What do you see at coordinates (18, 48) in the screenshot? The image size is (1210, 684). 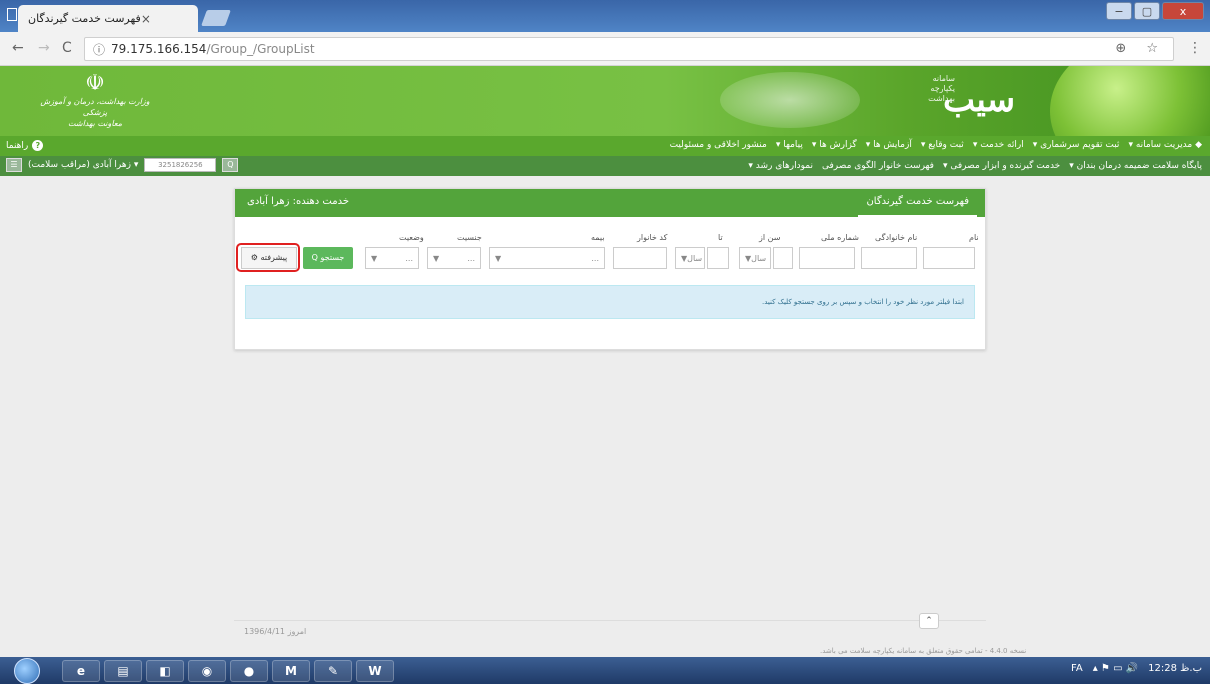 I see `back-icon: ←` at bounding box center [18, 48].